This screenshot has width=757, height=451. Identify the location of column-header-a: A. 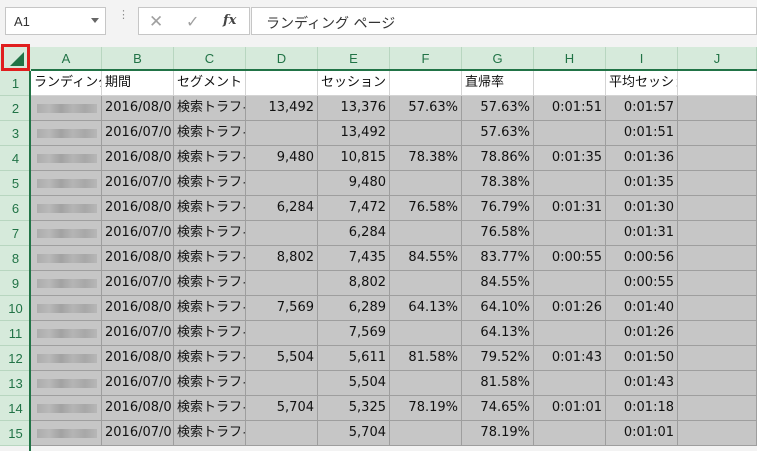
(66, 59).